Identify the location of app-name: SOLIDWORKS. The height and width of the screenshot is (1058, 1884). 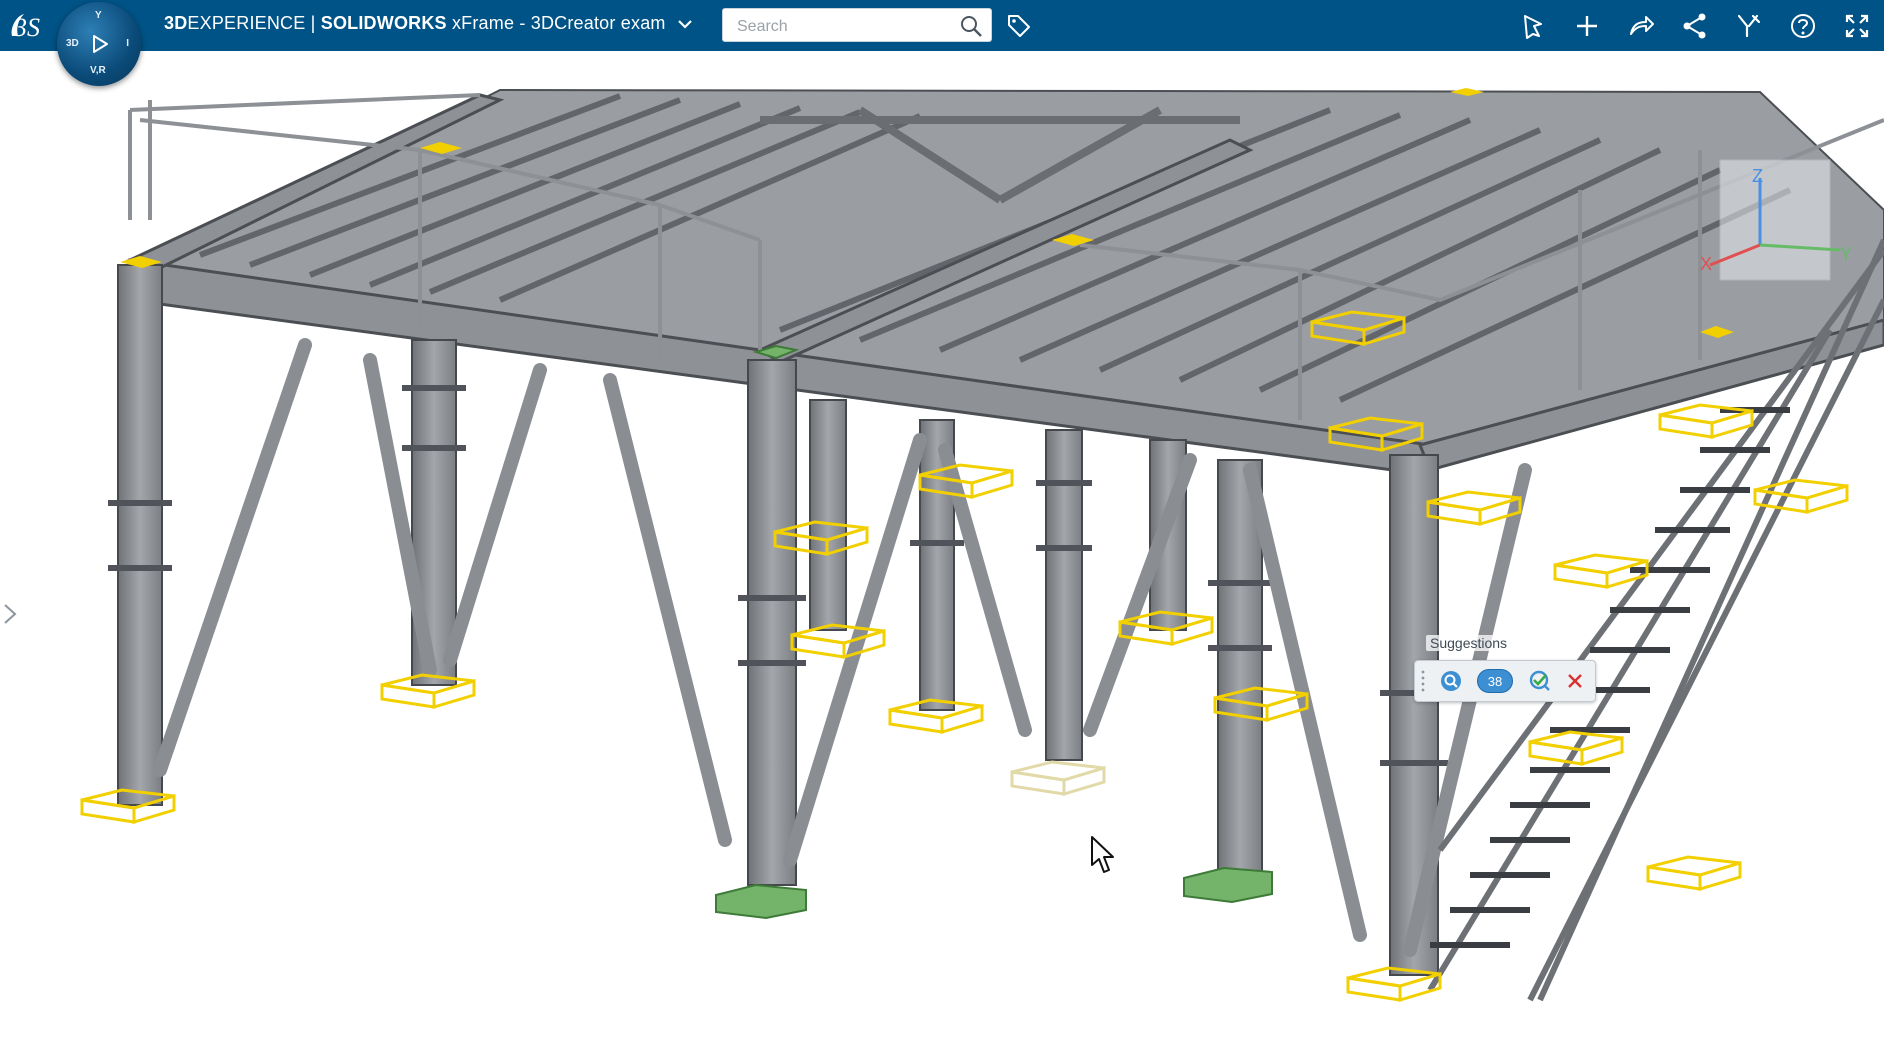
(383, 23).